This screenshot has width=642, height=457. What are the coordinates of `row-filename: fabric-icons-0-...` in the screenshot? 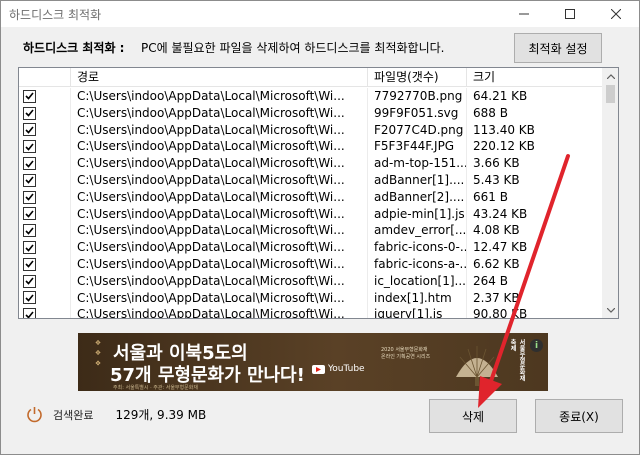 It's located at (417, 247).